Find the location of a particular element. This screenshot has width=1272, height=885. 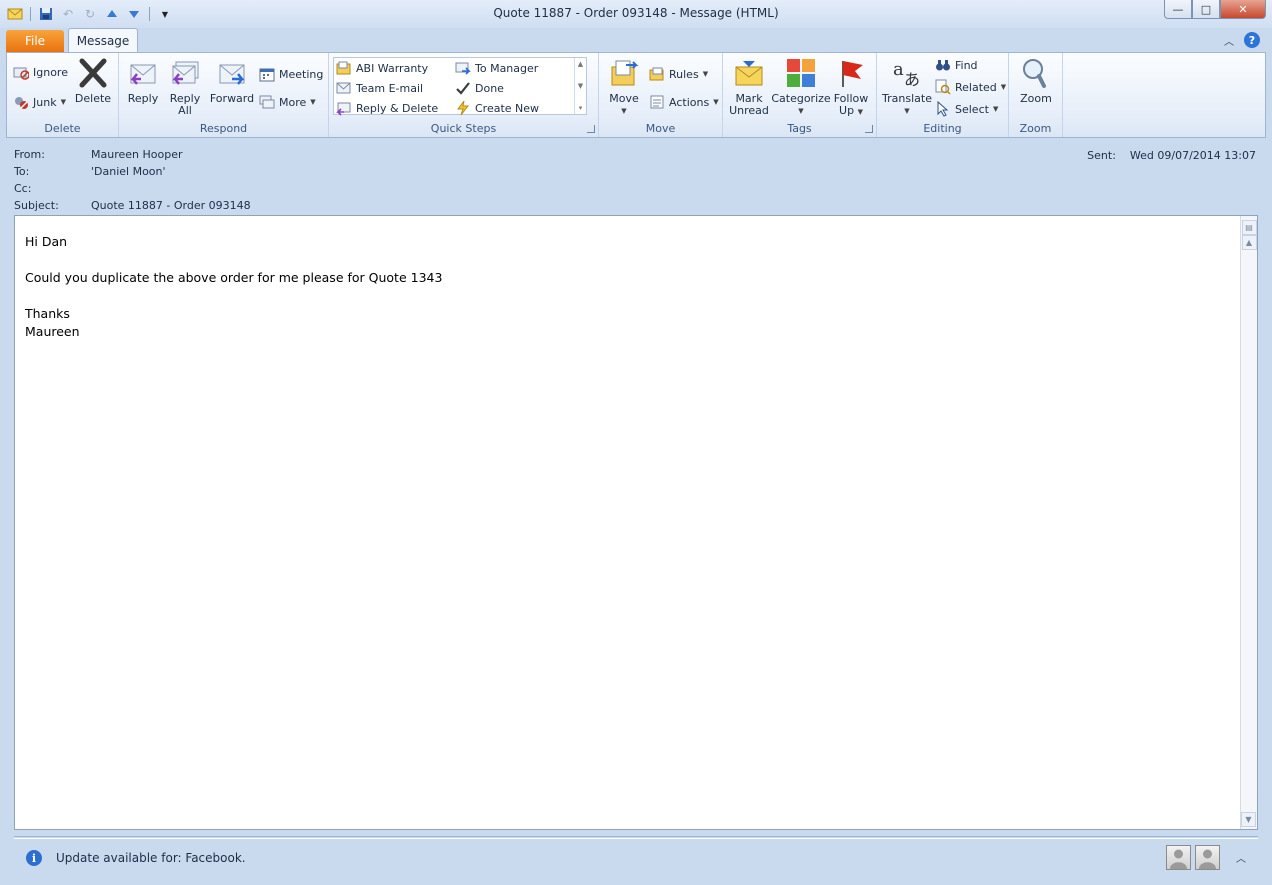

select-button: Select ▼ is located at coordinates (966, 109).